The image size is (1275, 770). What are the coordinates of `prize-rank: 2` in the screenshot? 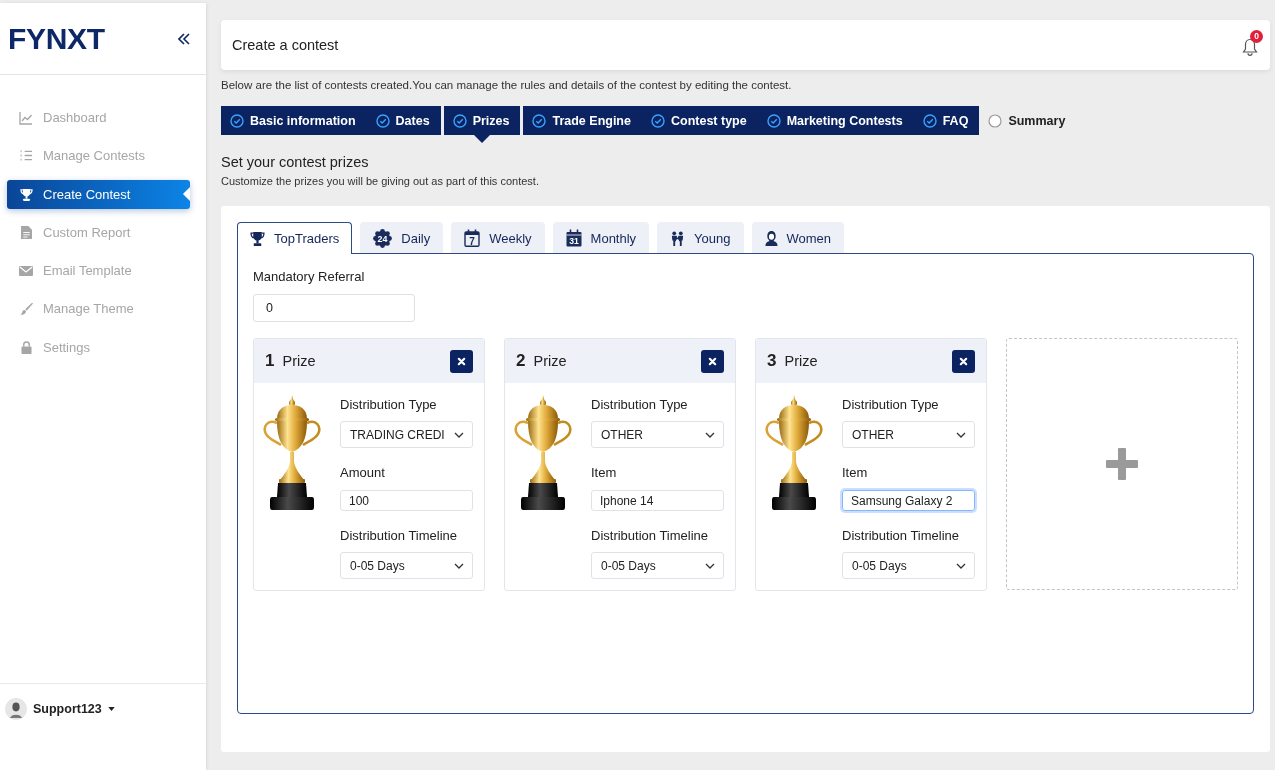 It's located at (521, 361).